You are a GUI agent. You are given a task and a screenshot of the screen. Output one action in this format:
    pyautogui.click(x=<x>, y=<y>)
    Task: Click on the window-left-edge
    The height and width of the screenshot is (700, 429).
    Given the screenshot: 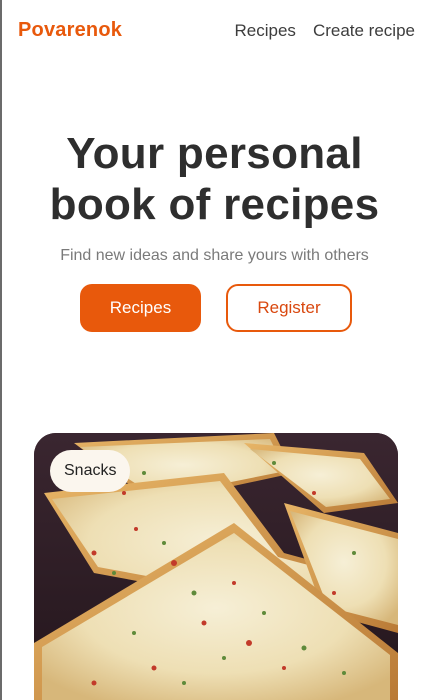 What is the action you would take?
    pyautogui.click(x=1, y=350)
    